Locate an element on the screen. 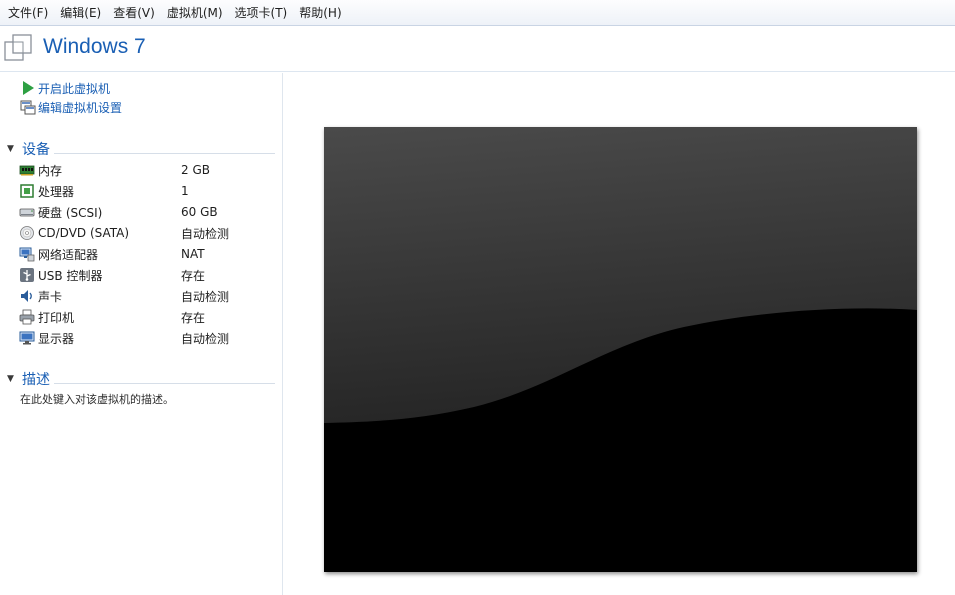 Image resolution: width=955 pixels, height=595 pixels. device-row-hard-disk: 硬盘 (SCSI) 60 GB is located at coordinates (148, 212).